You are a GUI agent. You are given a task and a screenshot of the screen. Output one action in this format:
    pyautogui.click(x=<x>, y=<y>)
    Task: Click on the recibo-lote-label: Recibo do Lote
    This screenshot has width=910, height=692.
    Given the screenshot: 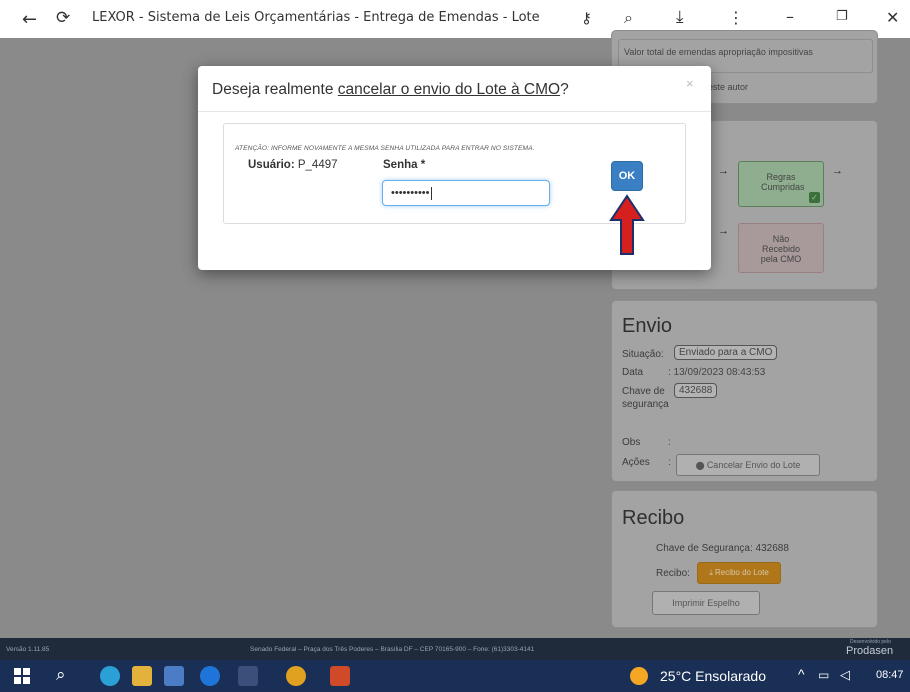 What is the action you would take?
    pyautogui.click(x=741, y=572)
    